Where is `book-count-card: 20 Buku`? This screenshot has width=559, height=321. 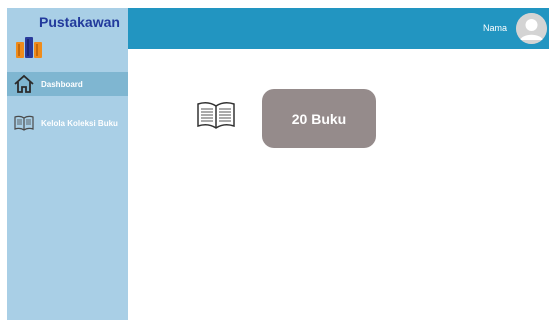 book-count-card: 20 Buku is located at coordinates (319, 118).